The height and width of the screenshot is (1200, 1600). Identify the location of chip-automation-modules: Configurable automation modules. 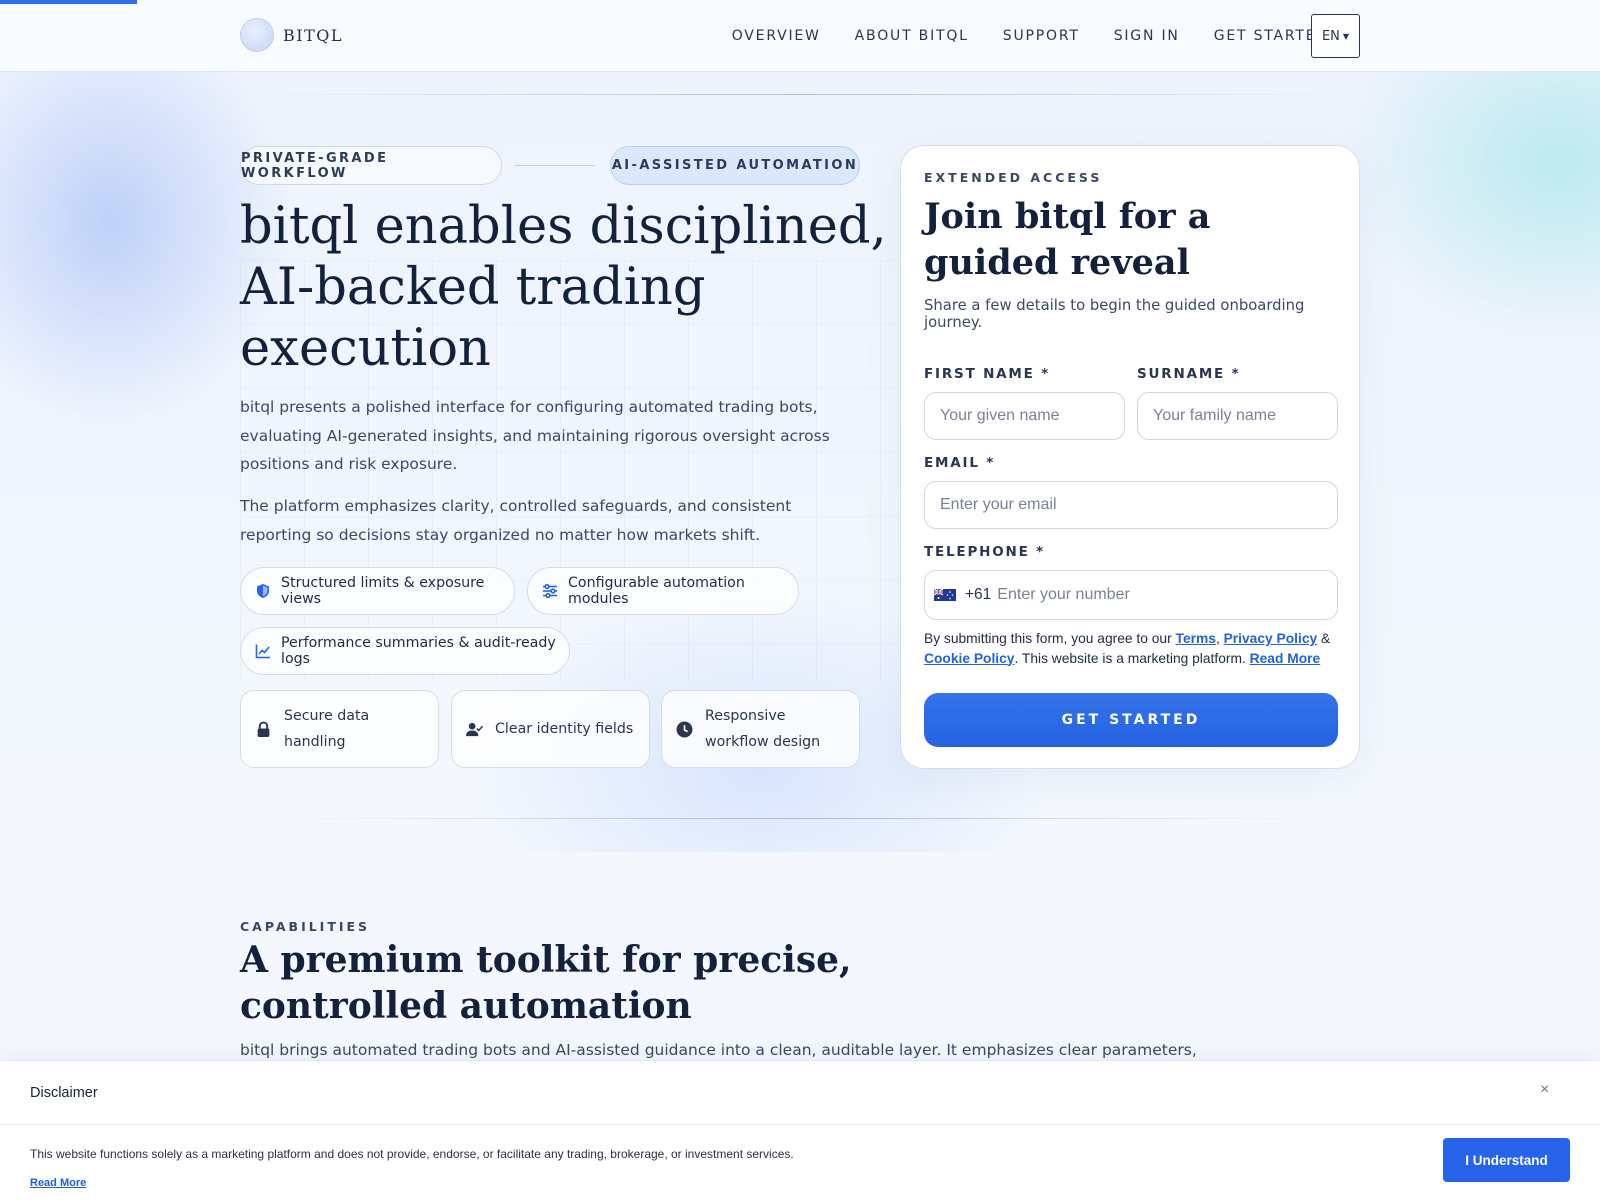
(663, 591).